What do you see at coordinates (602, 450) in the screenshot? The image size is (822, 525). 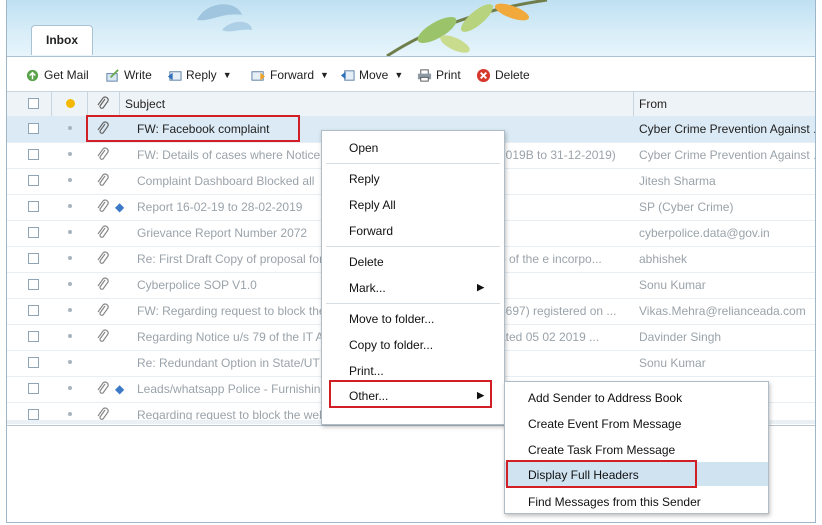 I see `menu-item-label: Create Task From Message` at bounding box center [602, 450].